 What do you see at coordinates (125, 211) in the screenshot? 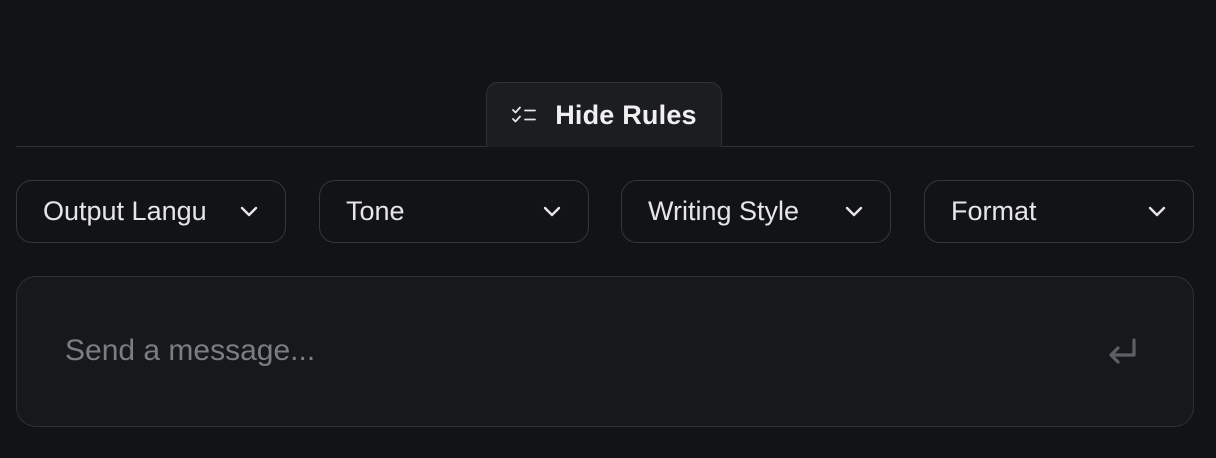
I see `output-language-label: Output Langu` at bounding box center [125, 211].